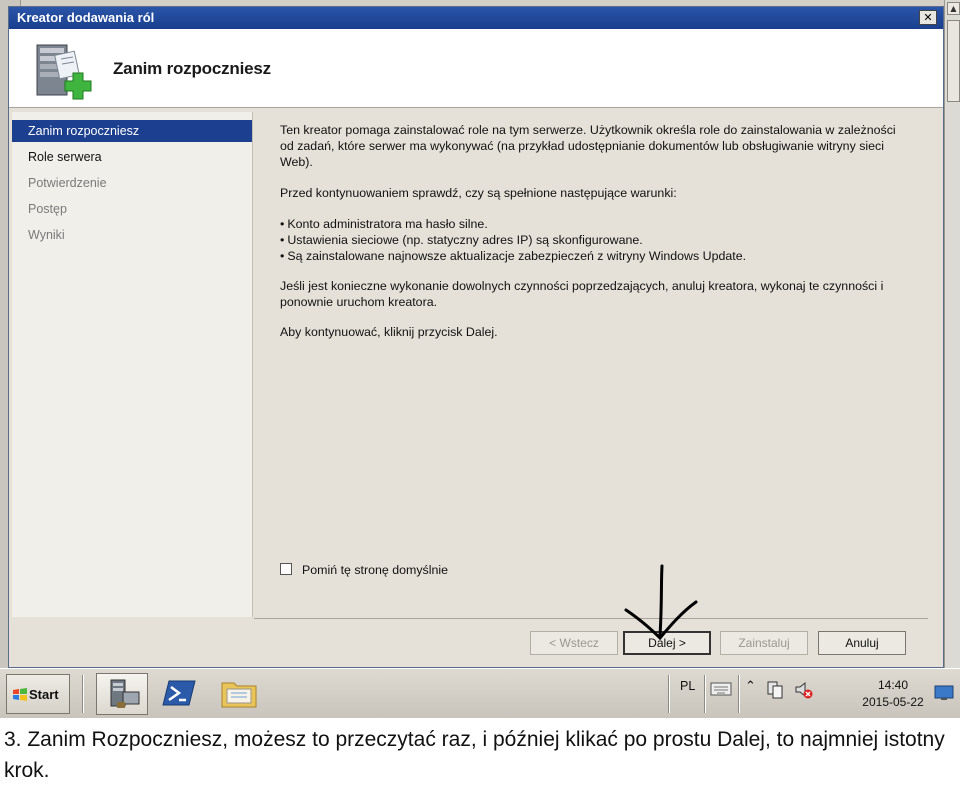 This screenshot has height=810, width=960. Describe the element at coordinates (953, 8) in the screenshot. I see `scroll-up-icon: ▲` at that location.